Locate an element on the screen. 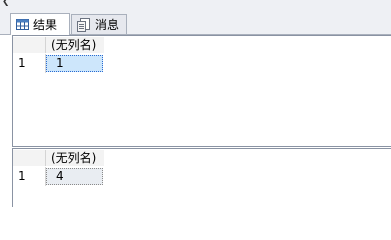 The height and width of the screenshot is (240, 391). tab-messages: 消息 is located at coordinates (99, 24).